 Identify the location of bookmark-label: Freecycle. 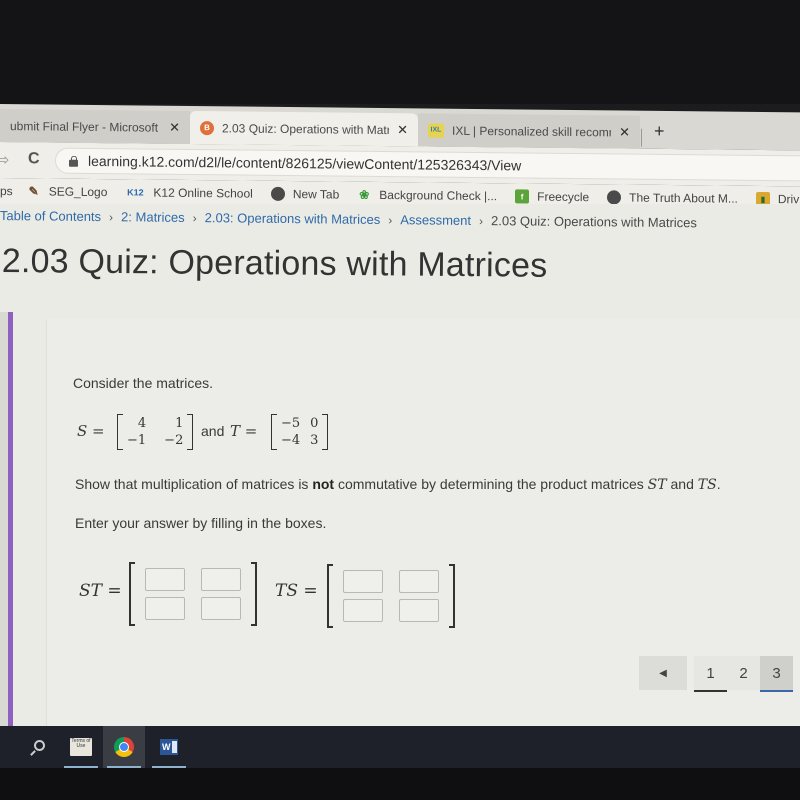
(563, 197).